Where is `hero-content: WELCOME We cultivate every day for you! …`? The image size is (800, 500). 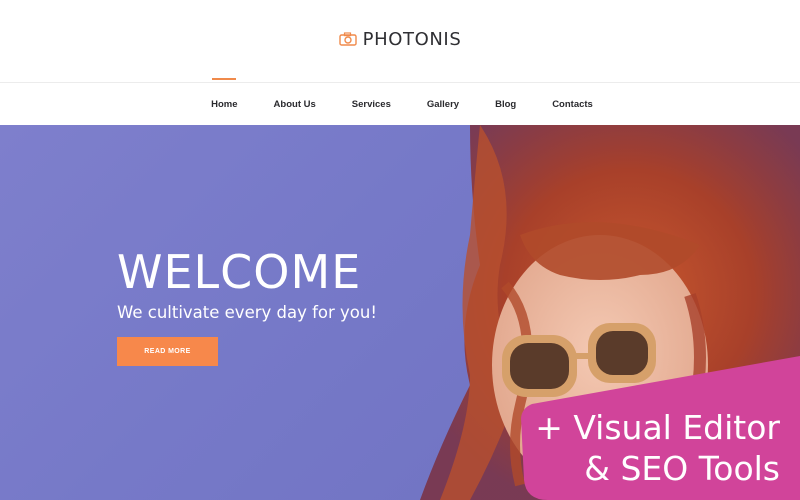
hero-content: WELCOME We cultivate every day for you! … is located at coordinates (247, 305).